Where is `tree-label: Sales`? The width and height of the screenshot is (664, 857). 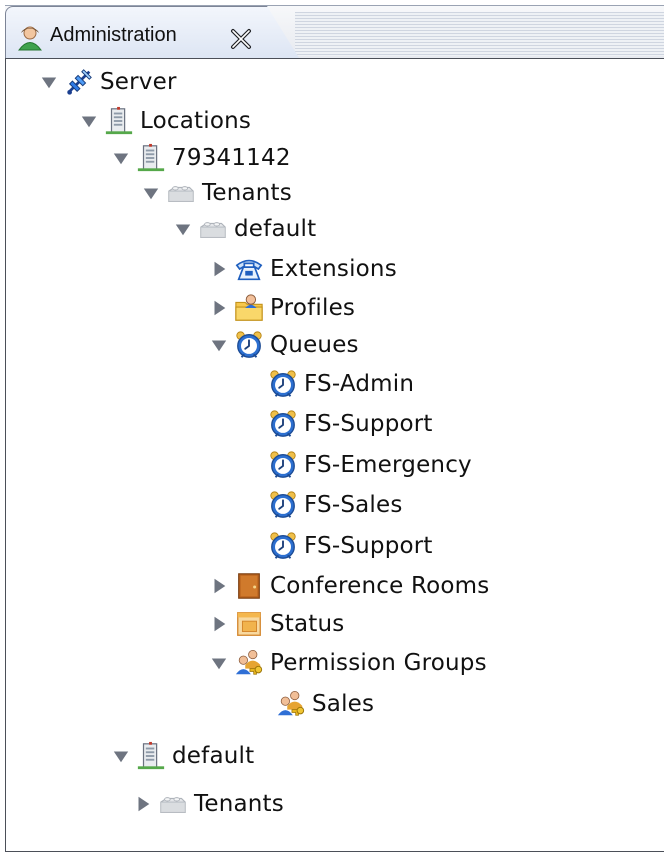 tree-label: Sales is located at coordinates (343, 704).